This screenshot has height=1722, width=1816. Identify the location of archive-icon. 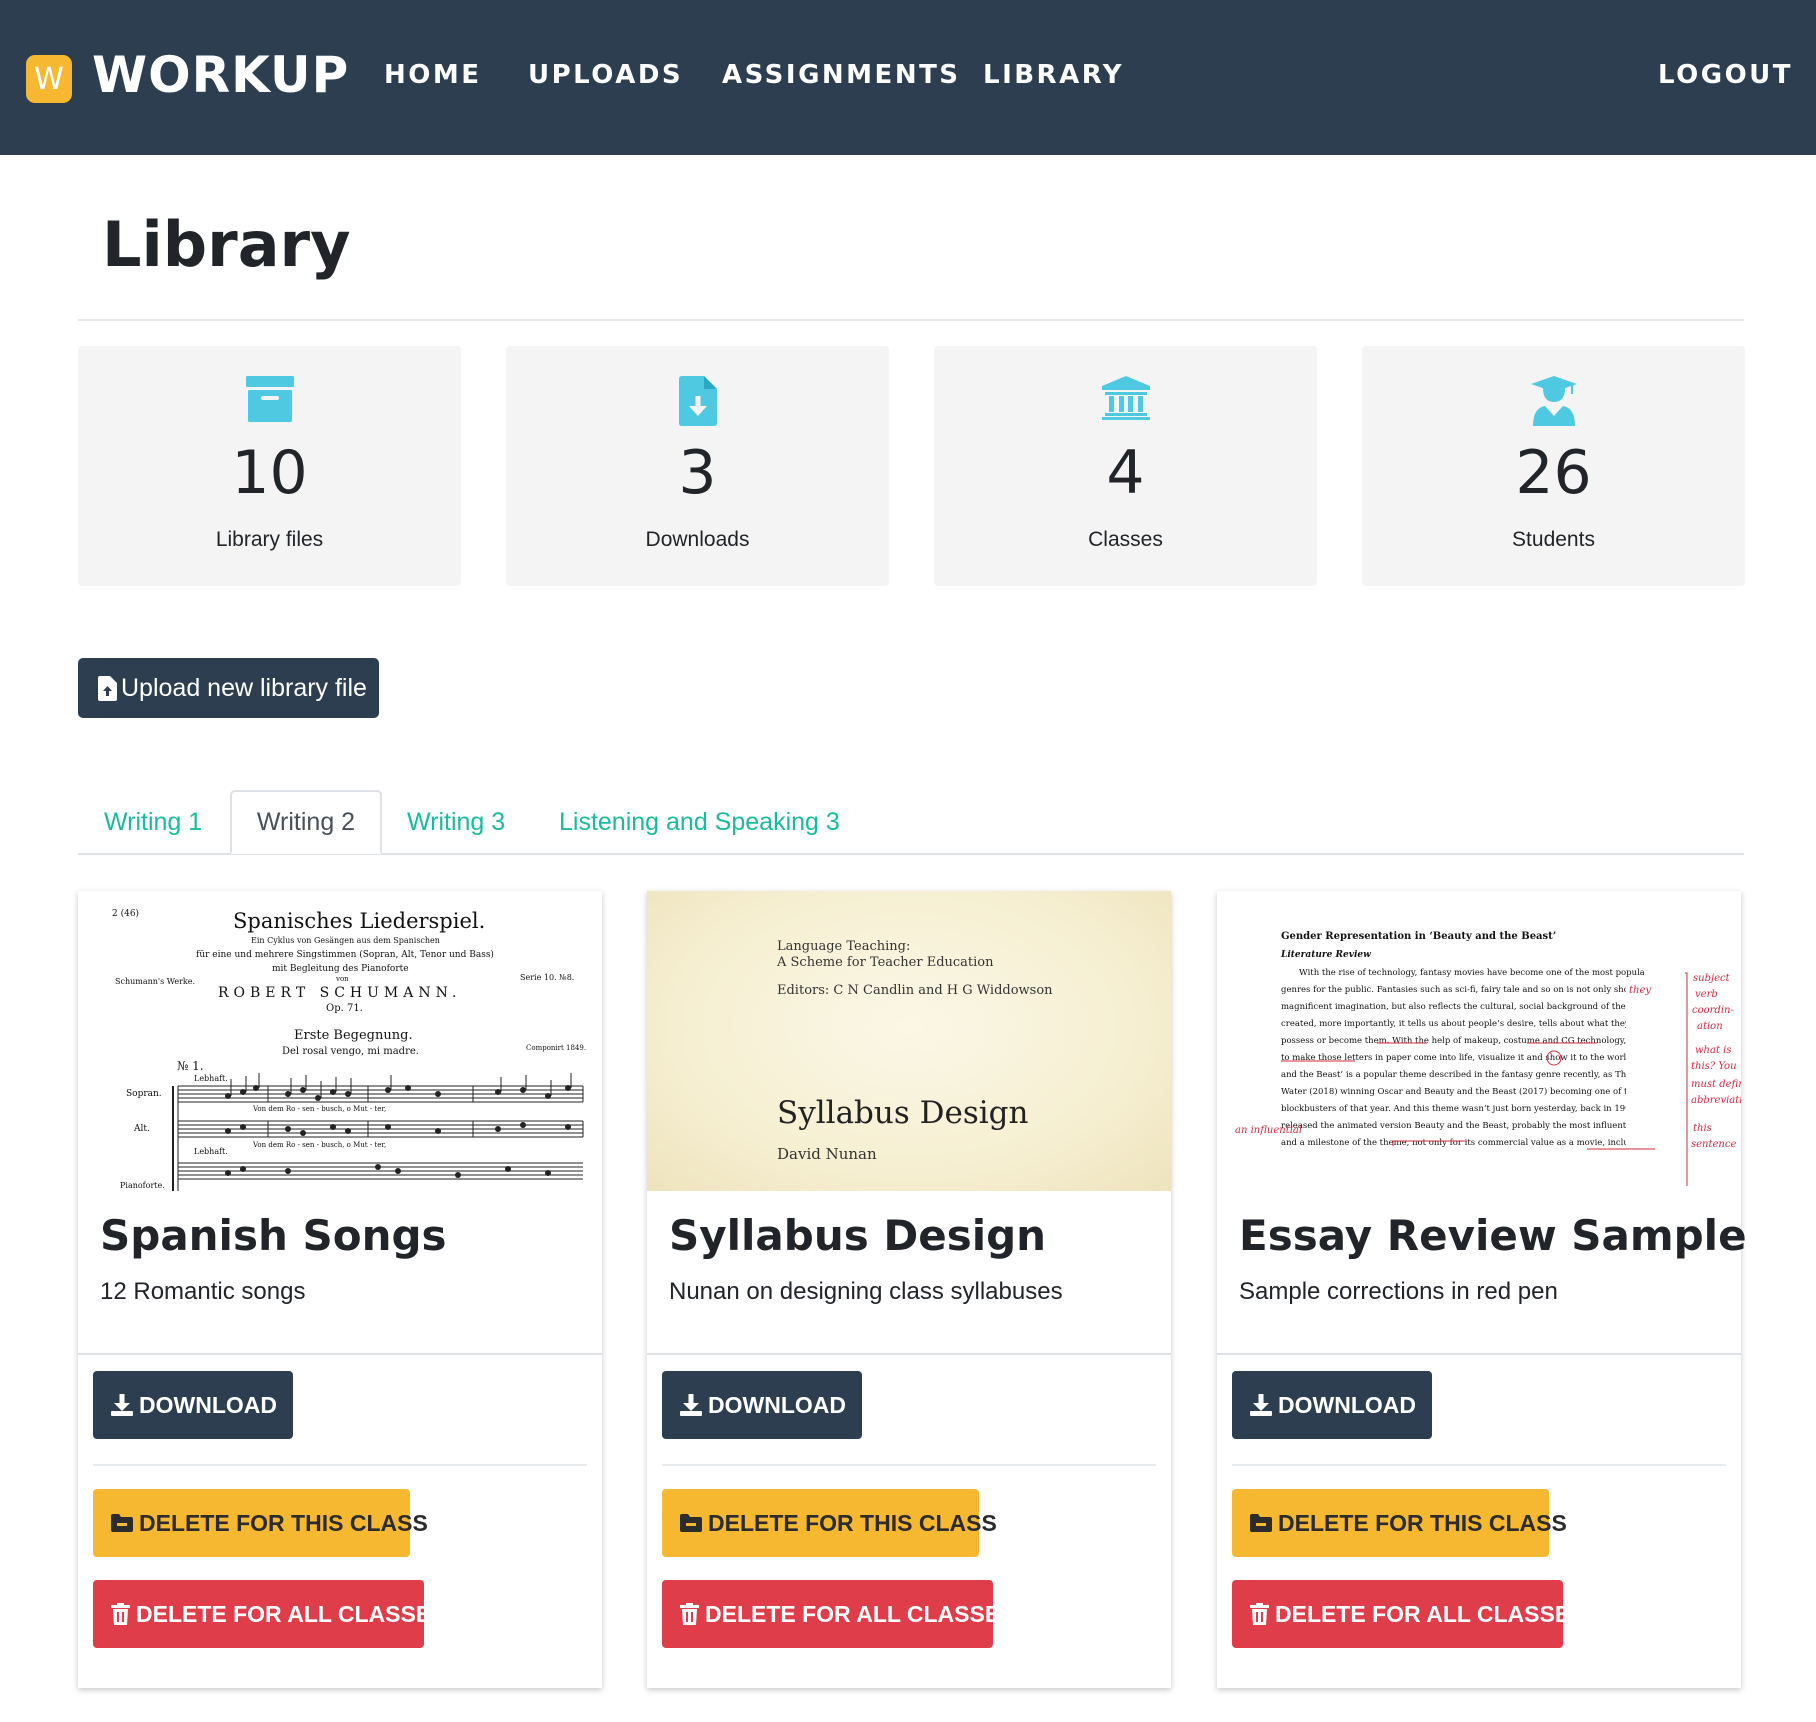
(269, 399).